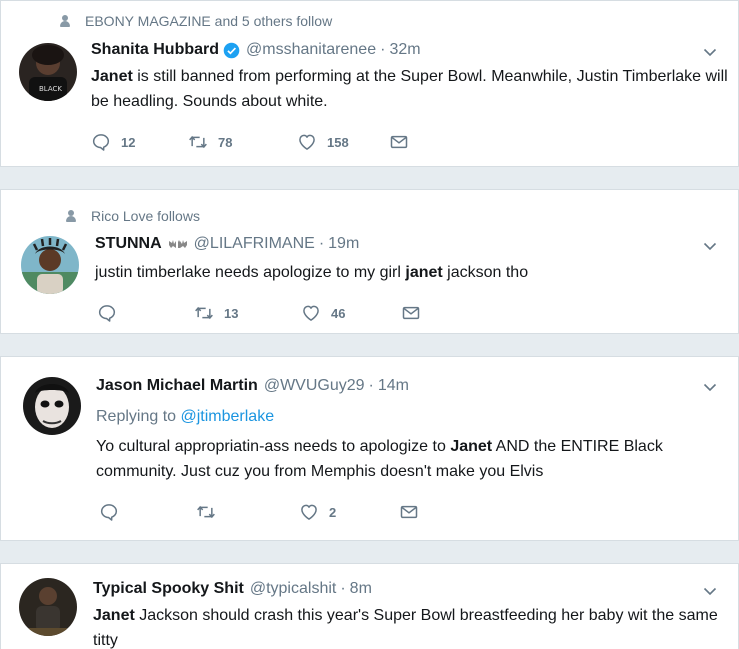 This screenshot has width=739, height=649. What do you see at coordinates (155, 50) in the screenshot?
I see `author-name: Shanita Hubbard` at bounding box center [155, 50].